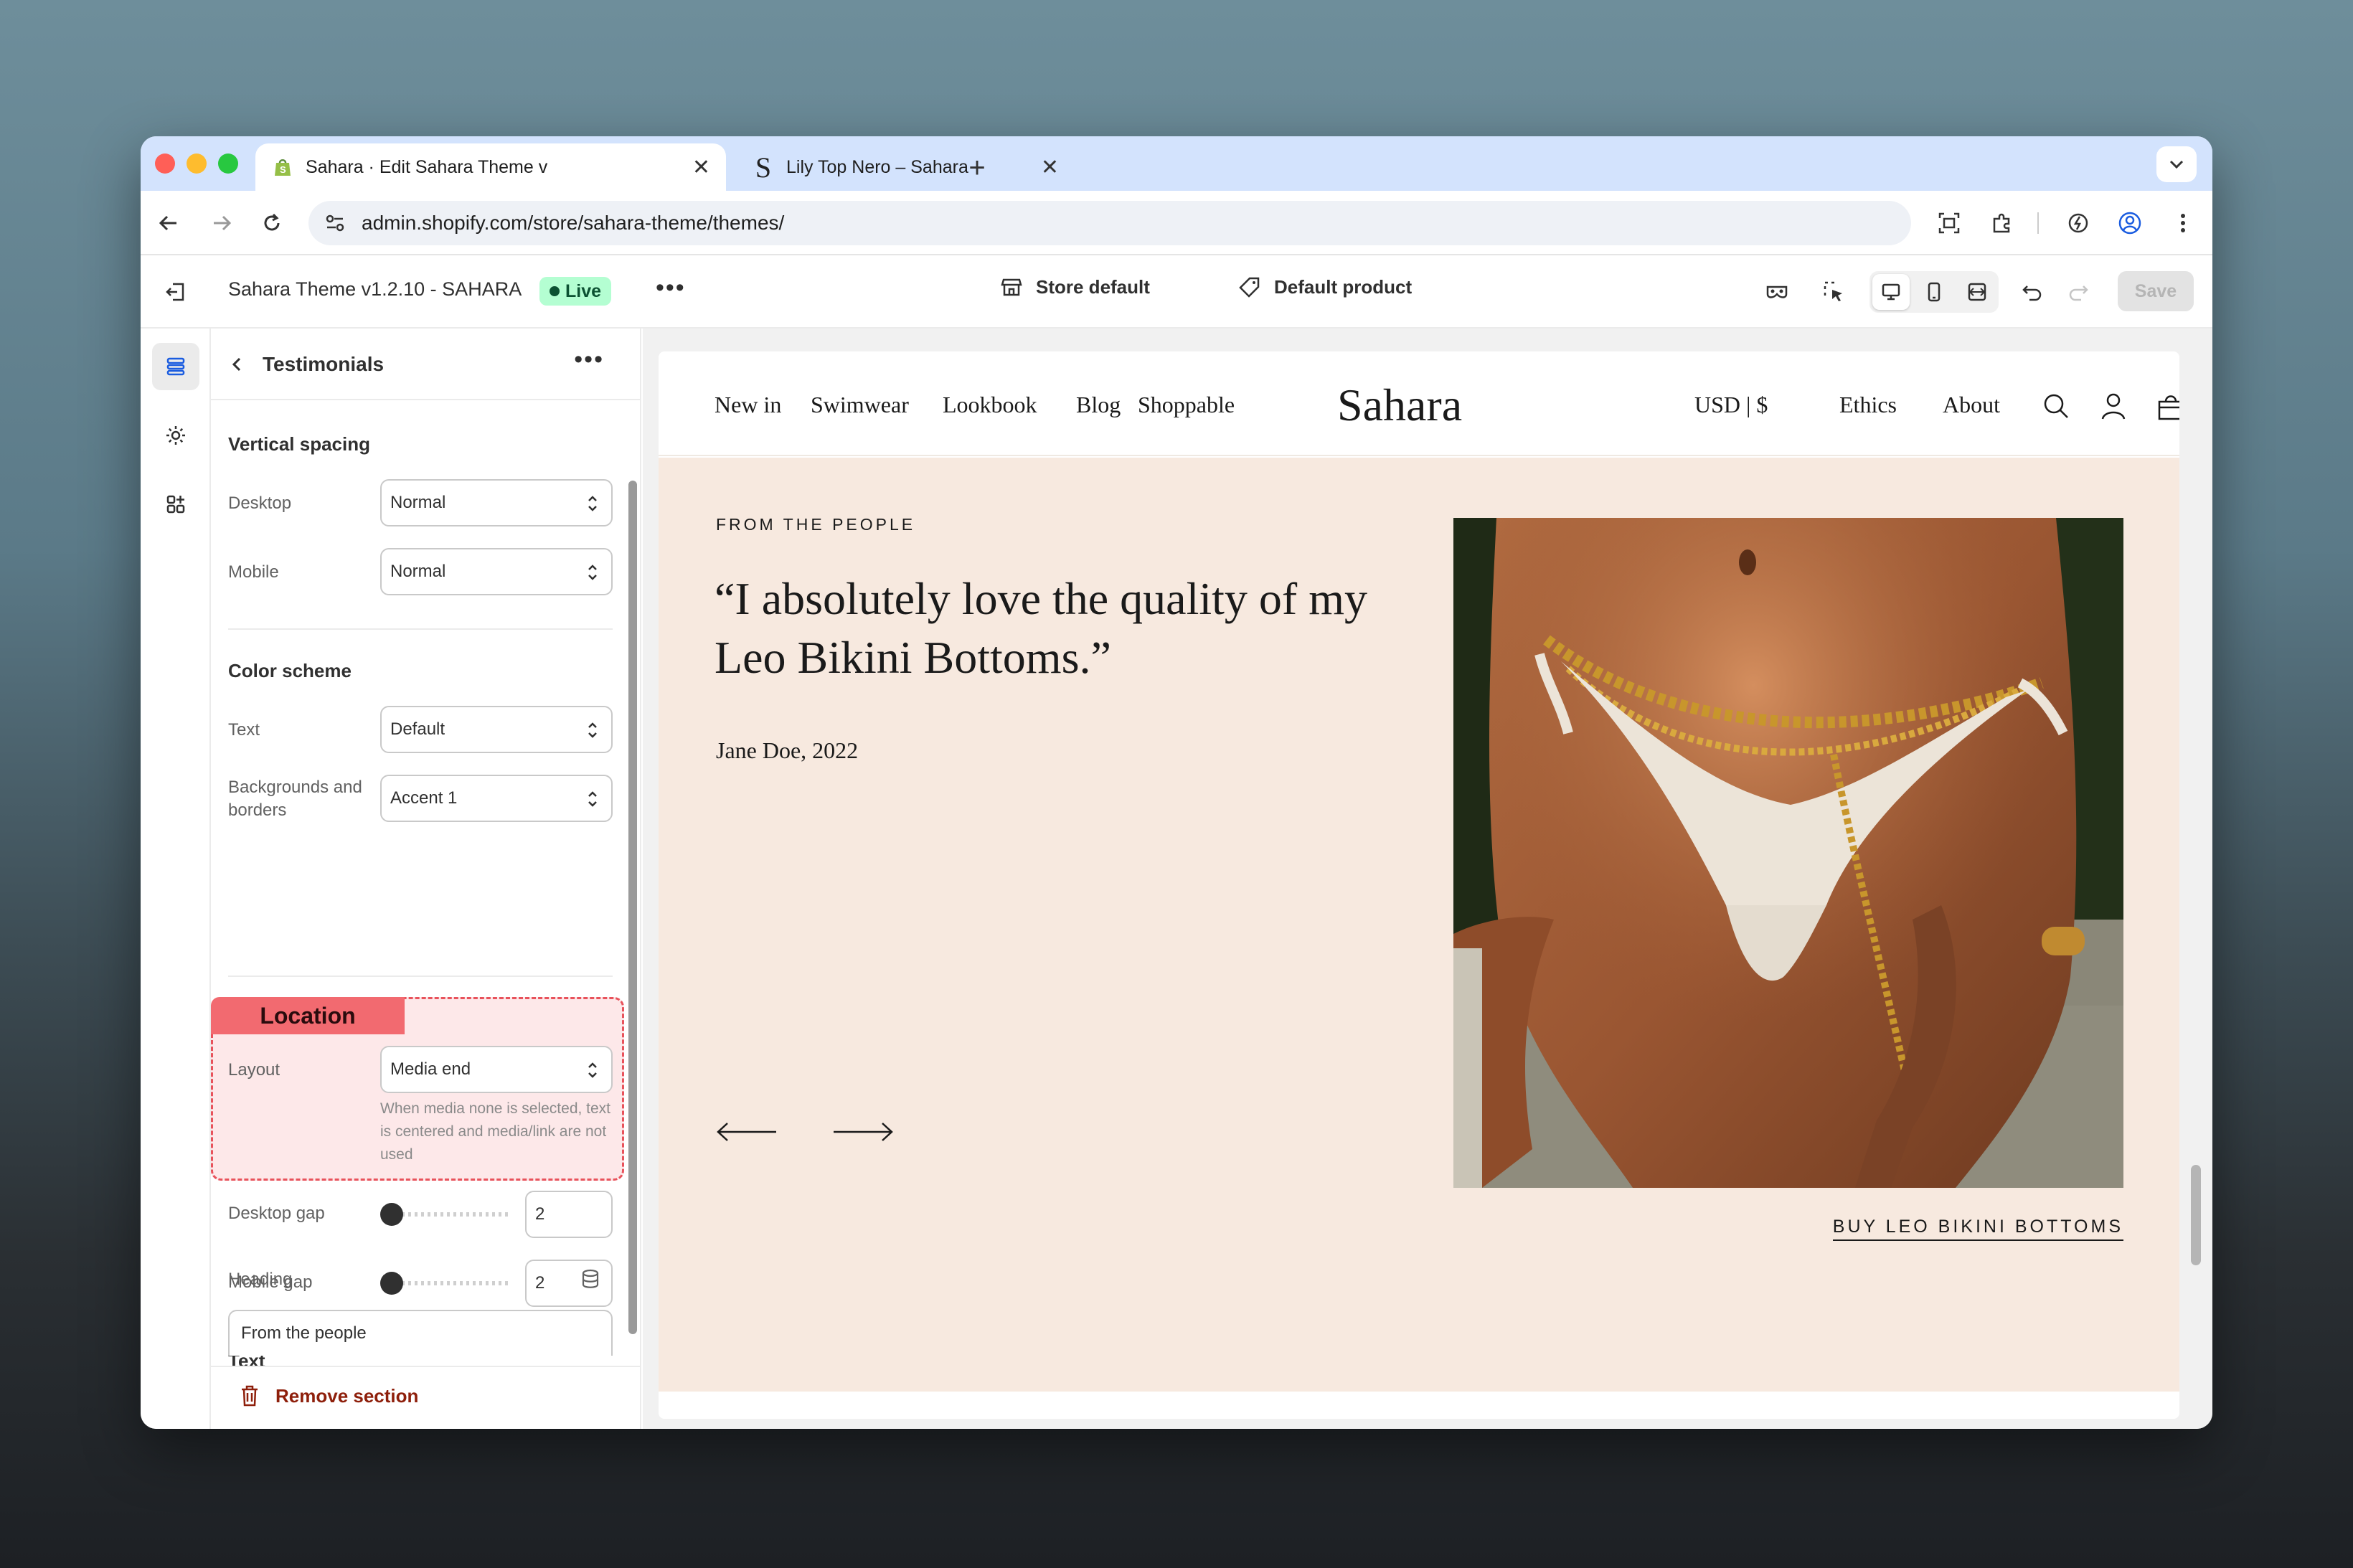 The image size is (2353, 1568). What do you see at coordinates (277, 1214) in the screenshot?
I see `desktop-gap-label: Desktop gap` at bounding box center [277, 1214].